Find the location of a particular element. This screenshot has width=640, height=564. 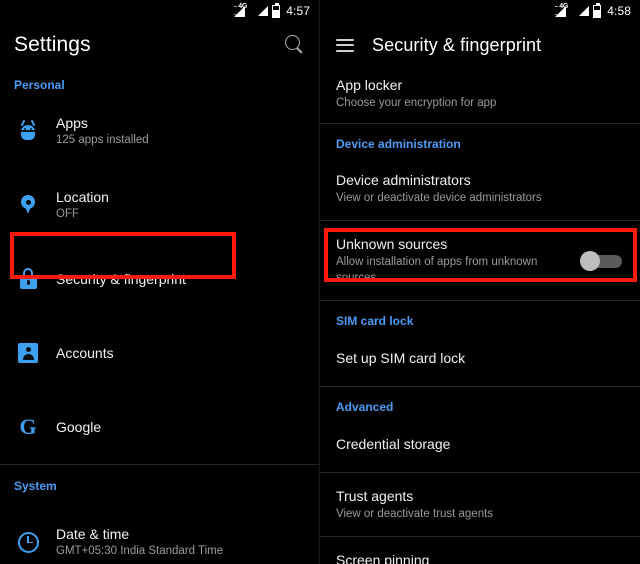

settings-item-location: Location OFF is located at coordinates (159, 205).